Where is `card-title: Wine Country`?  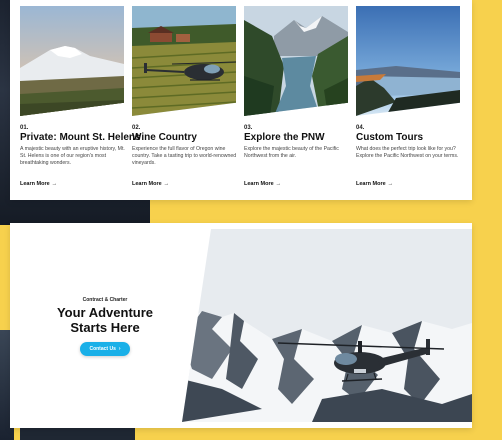
card-title: Wine Country is located at coordinates (164, 137).